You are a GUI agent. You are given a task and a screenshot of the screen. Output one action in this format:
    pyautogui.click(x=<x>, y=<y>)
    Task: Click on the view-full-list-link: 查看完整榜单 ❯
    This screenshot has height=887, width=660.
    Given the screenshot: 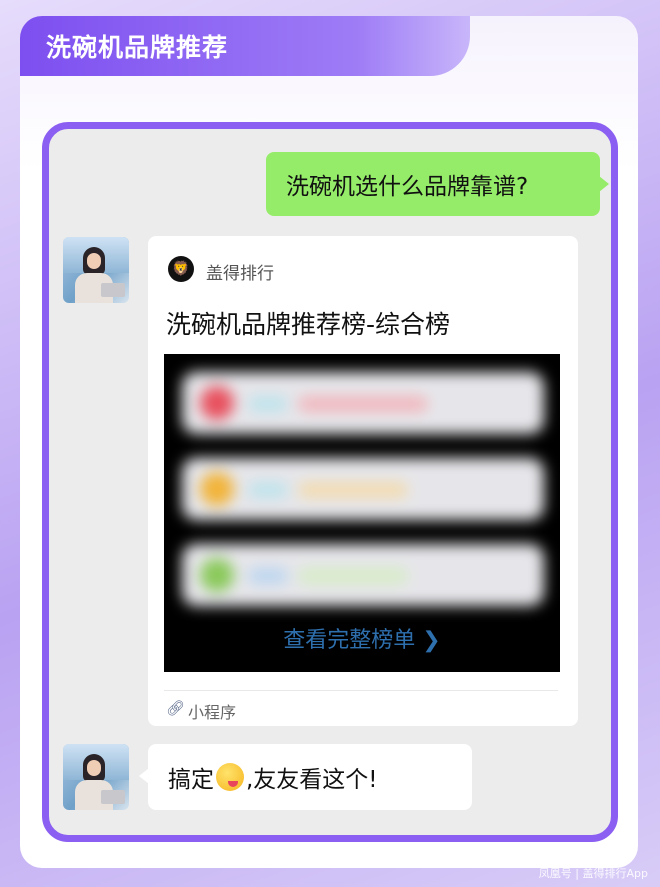 What is the action you would take?
    pyautogui.click(x=362, y=638)
    